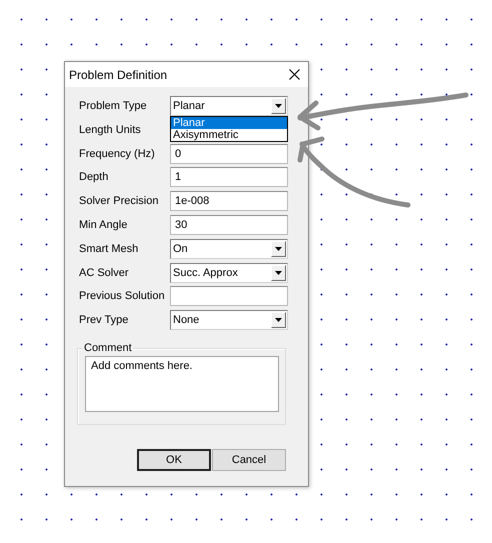 Image resolution: width=492 pixels, height=543 pixels. What do you see at coordinates (174, 460) in the screenshot?
I see `dialog-button: OK` at bounding box center [174, 460].